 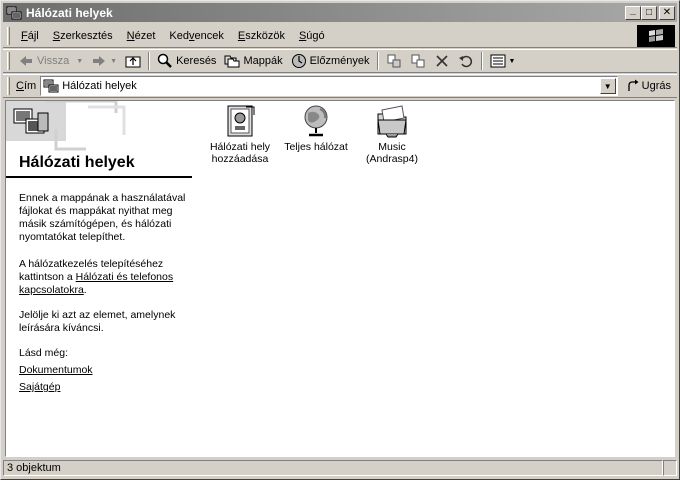 I want to click on views-dropdown-icon: ▼, so click(x=512, y=61).